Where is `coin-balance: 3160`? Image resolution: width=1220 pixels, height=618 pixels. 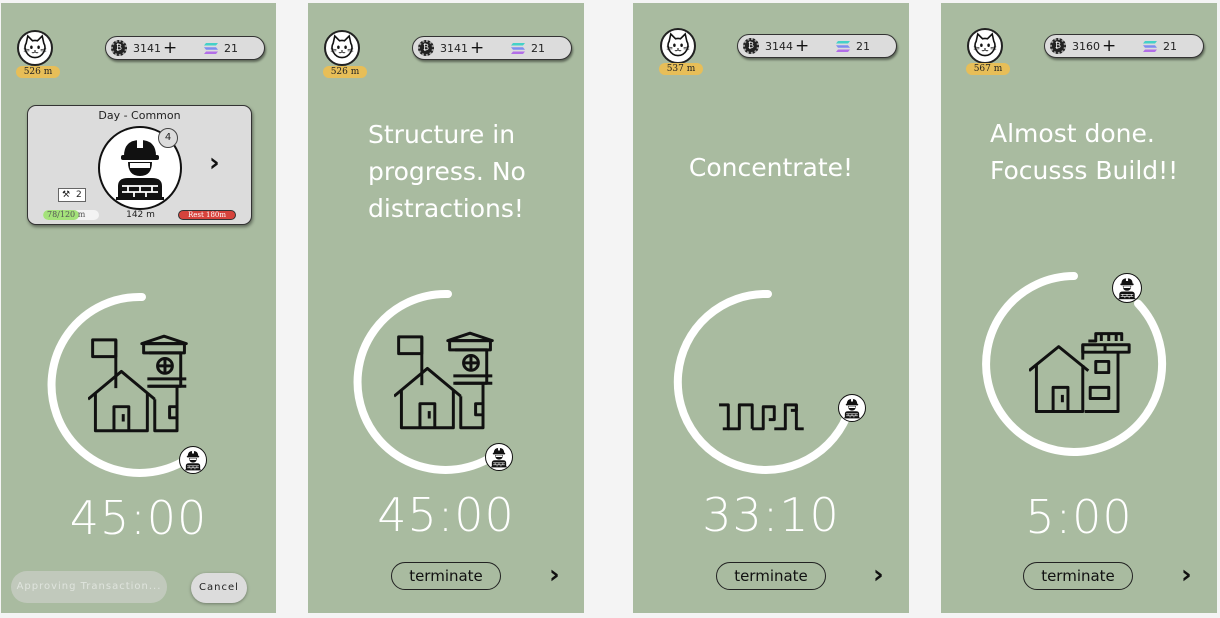
coin-balance: 3160 is located at coordinates (1086, 46).